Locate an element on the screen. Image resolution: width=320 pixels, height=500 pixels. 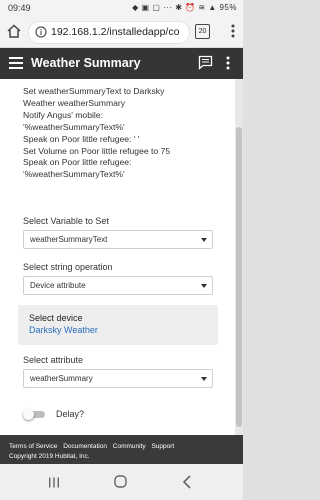
attribute-select-value: weatherSummary is located at coordinates (61, 378).